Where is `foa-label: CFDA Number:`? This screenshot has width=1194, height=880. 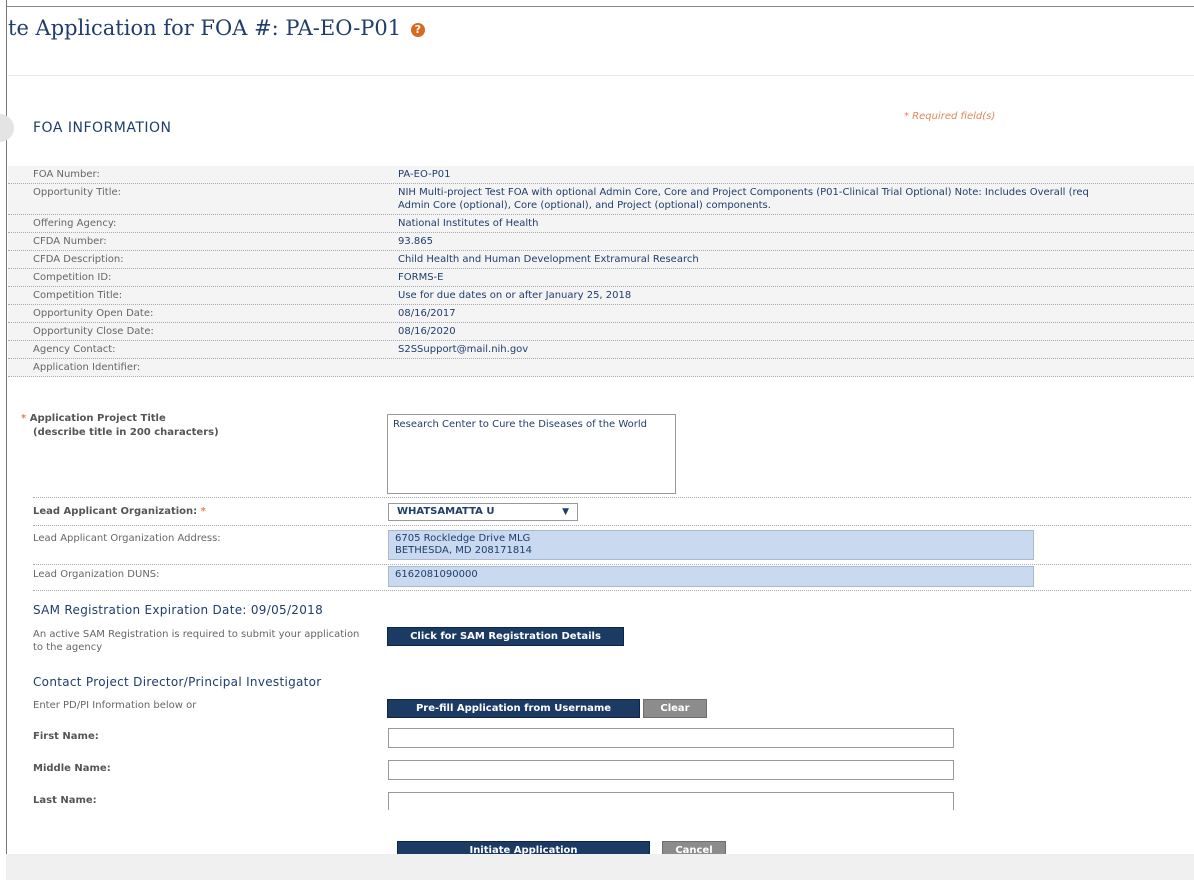 foa-label: CFDA Number: is located at coordinates (70, 241).